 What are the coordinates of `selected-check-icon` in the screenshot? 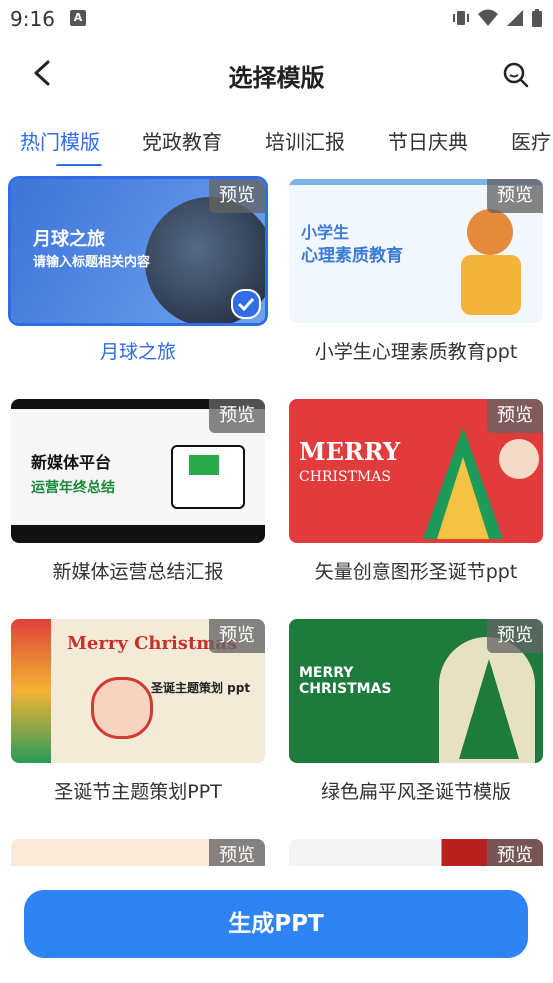 It's located at (246, 304).